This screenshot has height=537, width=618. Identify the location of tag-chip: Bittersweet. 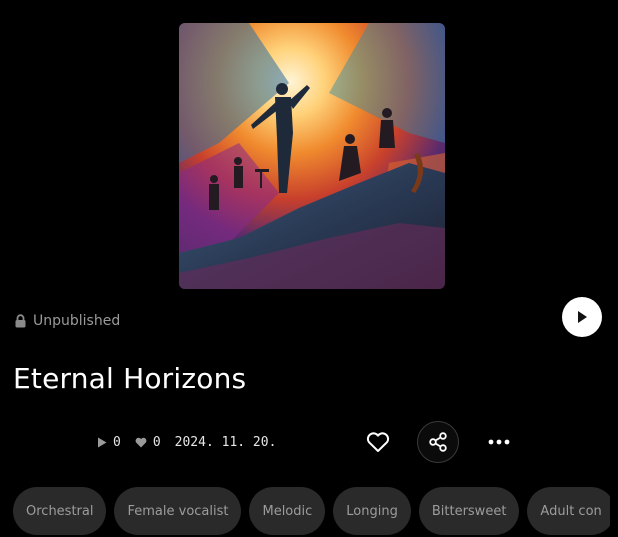
(469, 511).